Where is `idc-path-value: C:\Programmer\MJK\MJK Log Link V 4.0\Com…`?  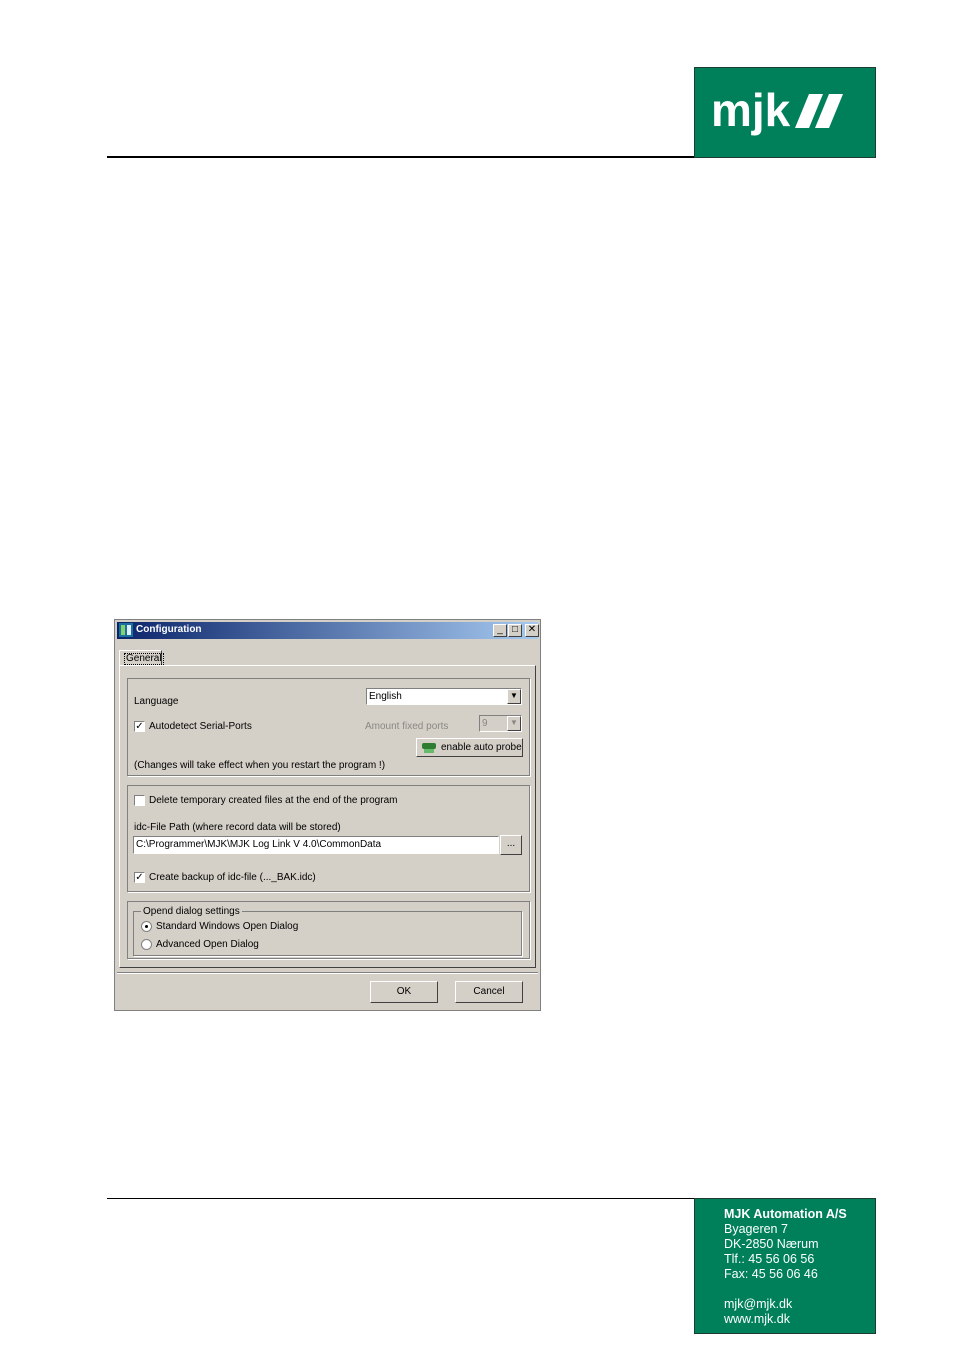
idc-path-value: C:\Programmer\MJK\MJK Log Link V 4.0\Com… is located at coordinates (259, 844).